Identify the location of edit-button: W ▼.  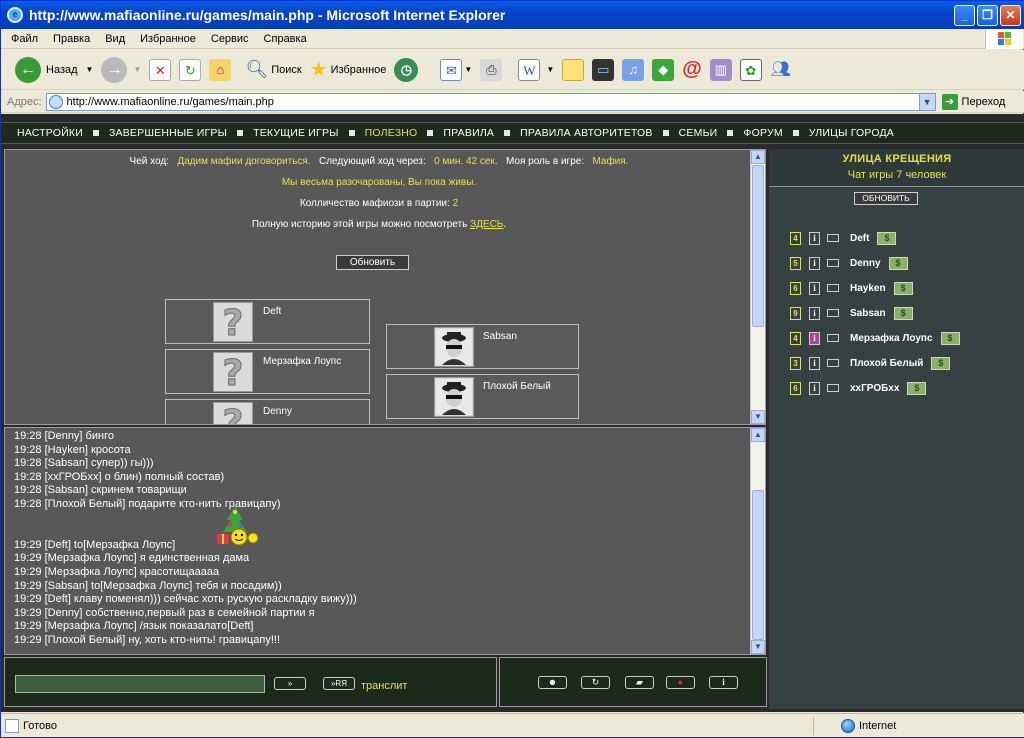
(536, 69).